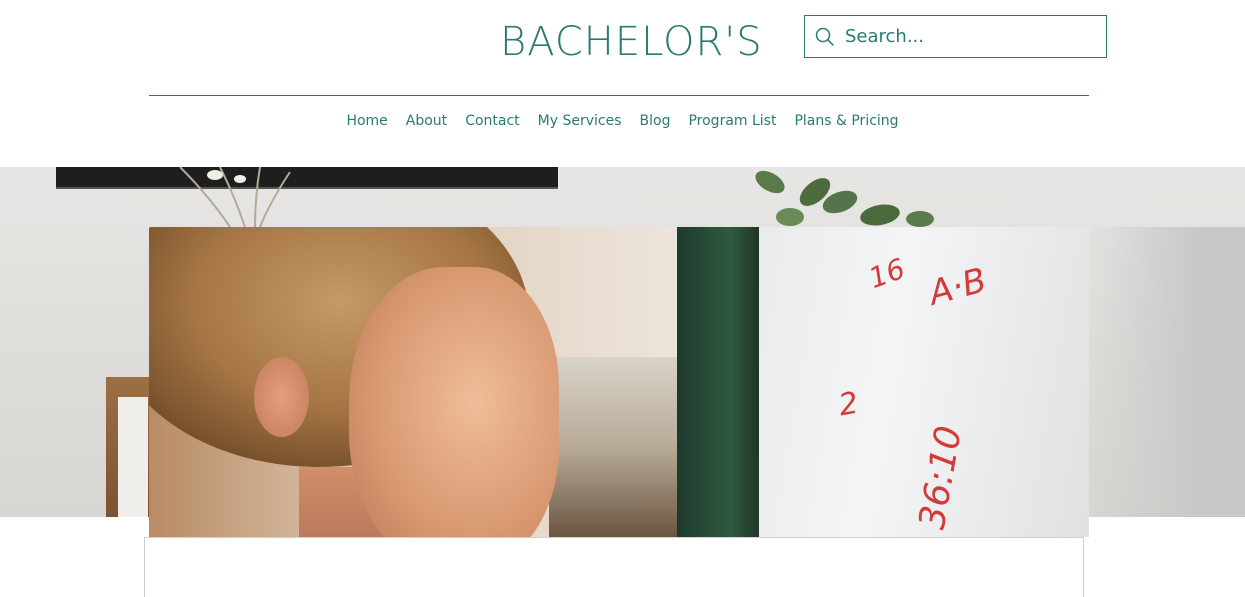  I want to click on search-input, so click(972, 36).